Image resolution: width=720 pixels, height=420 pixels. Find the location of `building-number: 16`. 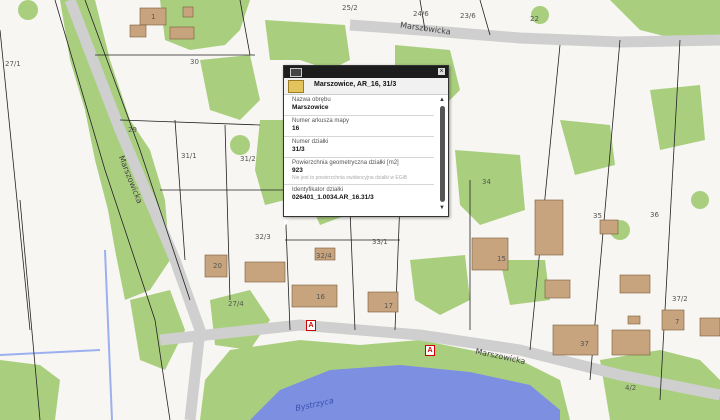

building-number: 16 is located at coordinates (320, 297).